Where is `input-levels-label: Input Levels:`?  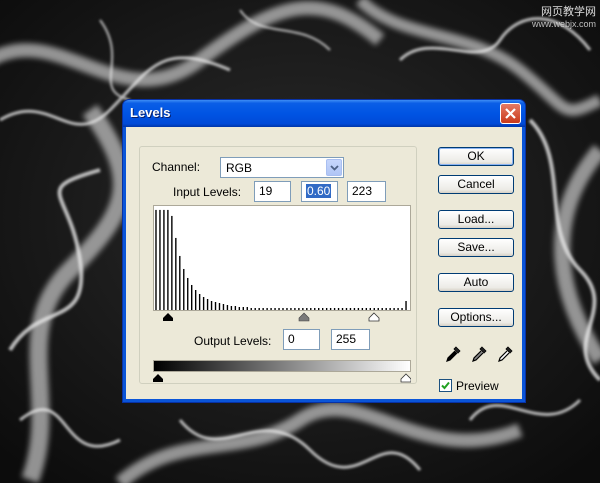
input-levels-label: Input Levels: is located at coordinates (207, 192).